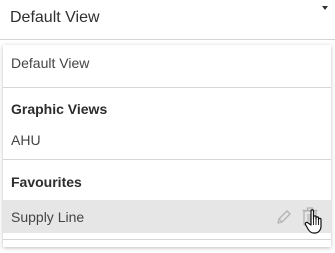 The height and width of the screenshot is (253, 335). I want to click on menu-item-ahu: AHU, so click(167, 140).